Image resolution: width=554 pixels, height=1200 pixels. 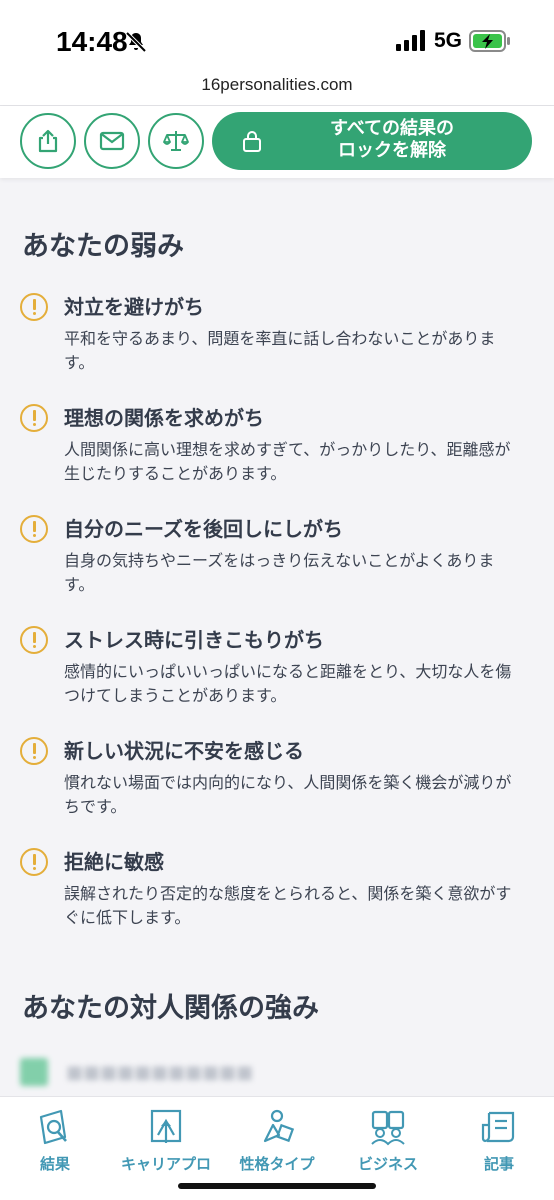 I want to click on weakness-title: 対立を避けがち, so click(x=134, y=307).